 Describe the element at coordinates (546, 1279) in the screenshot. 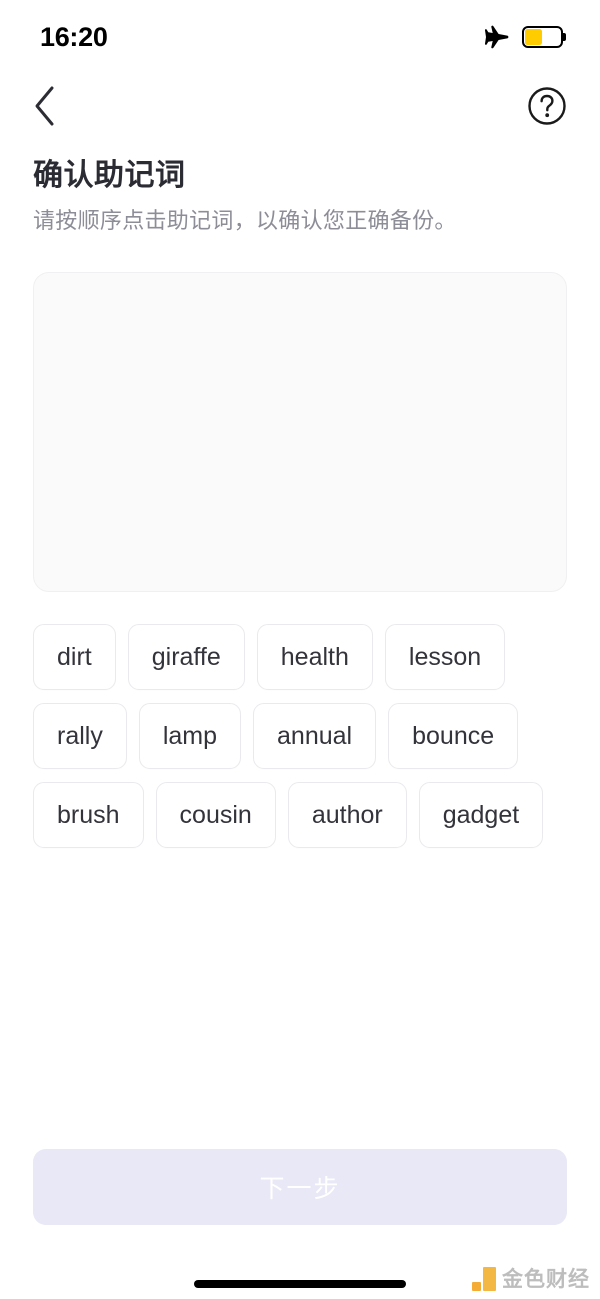

I see `watermark-text: 金色财经` at that location.